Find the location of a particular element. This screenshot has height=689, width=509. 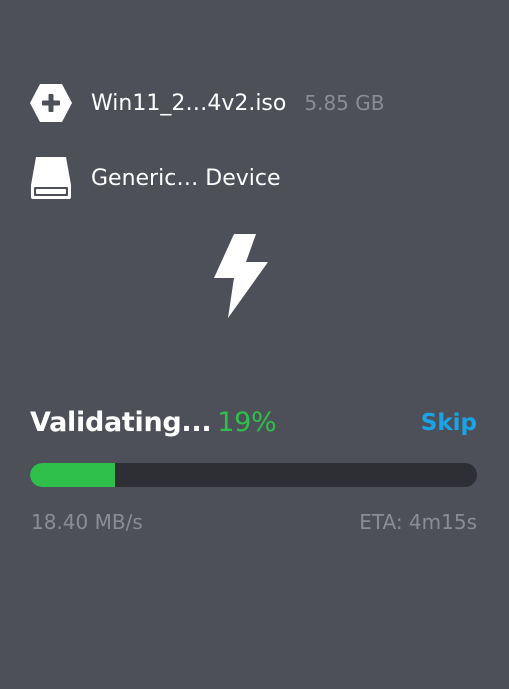

image-row: Win11_2…4v2.iso 5.85 GB is located at coordinates (207, 103).